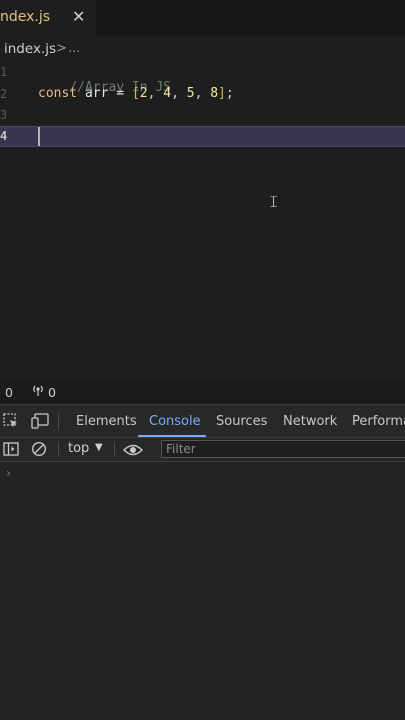 This screenshot has height=720, width=405. Describe the element at coordinates (11, 451) in the screenshot. I see `sidebar-toggle-icon` at that location.